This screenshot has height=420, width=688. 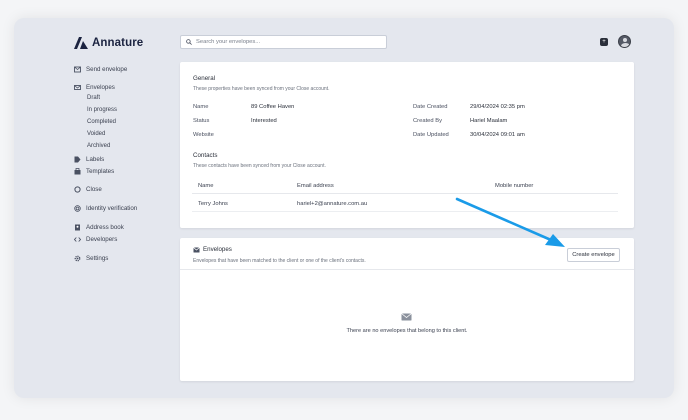 I want to click on sidebar-item-send-envelope: Send envelope, so click(x=100, y=69).